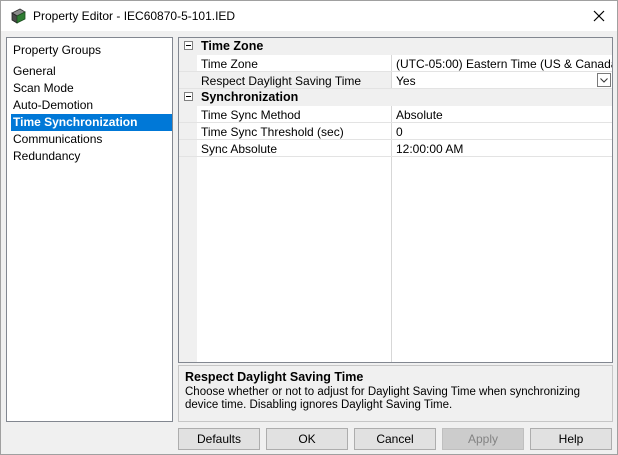 This screenshot has height=455, width=618. What do you see at coordinates (406, 81) in the screenshot?
I see `property-value-dropdown: Yes` at bounding box center [406, 81].